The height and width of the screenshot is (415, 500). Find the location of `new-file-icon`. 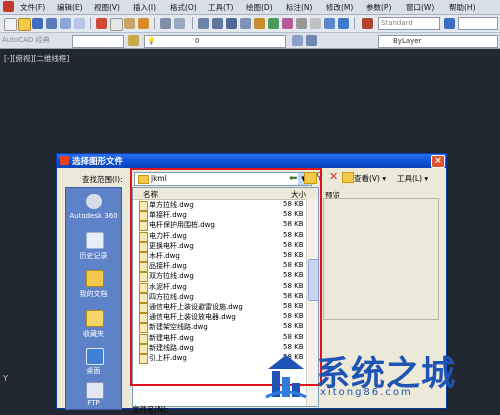

new-file-icon is located at coordinates (10, 24).